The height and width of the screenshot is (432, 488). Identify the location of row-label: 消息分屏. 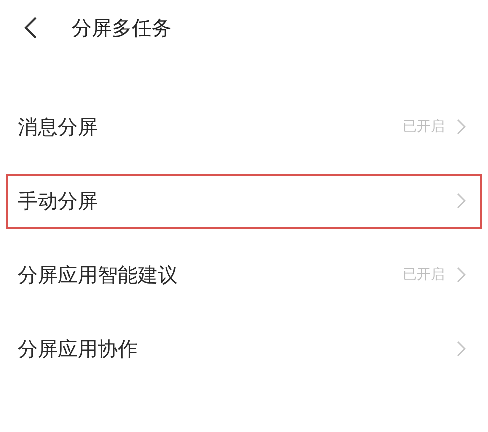
(58, 127).